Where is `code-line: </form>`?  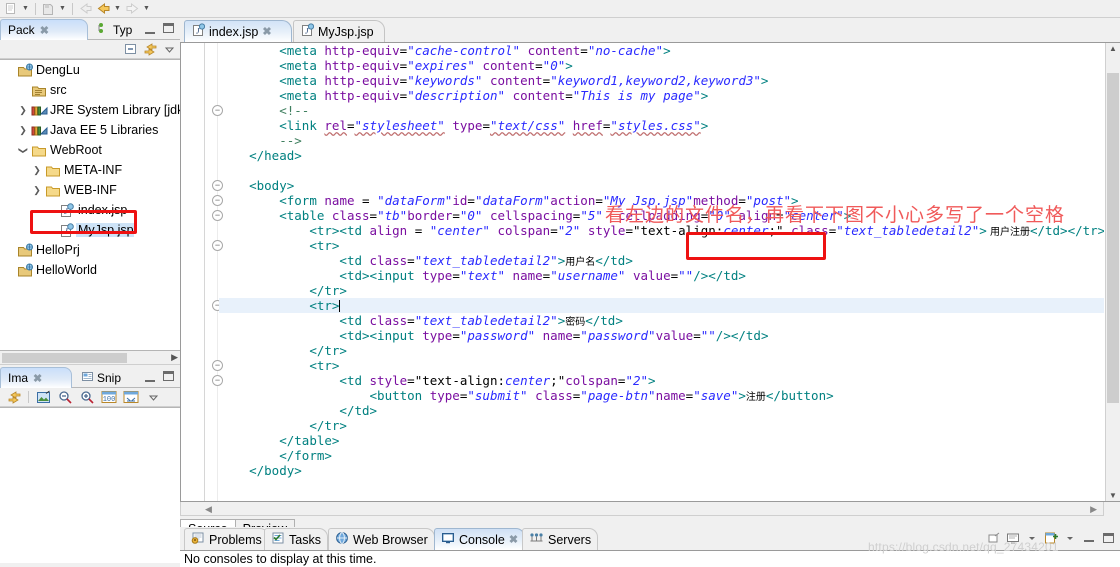 code-line: </form> is located at coordinates (661, 455).